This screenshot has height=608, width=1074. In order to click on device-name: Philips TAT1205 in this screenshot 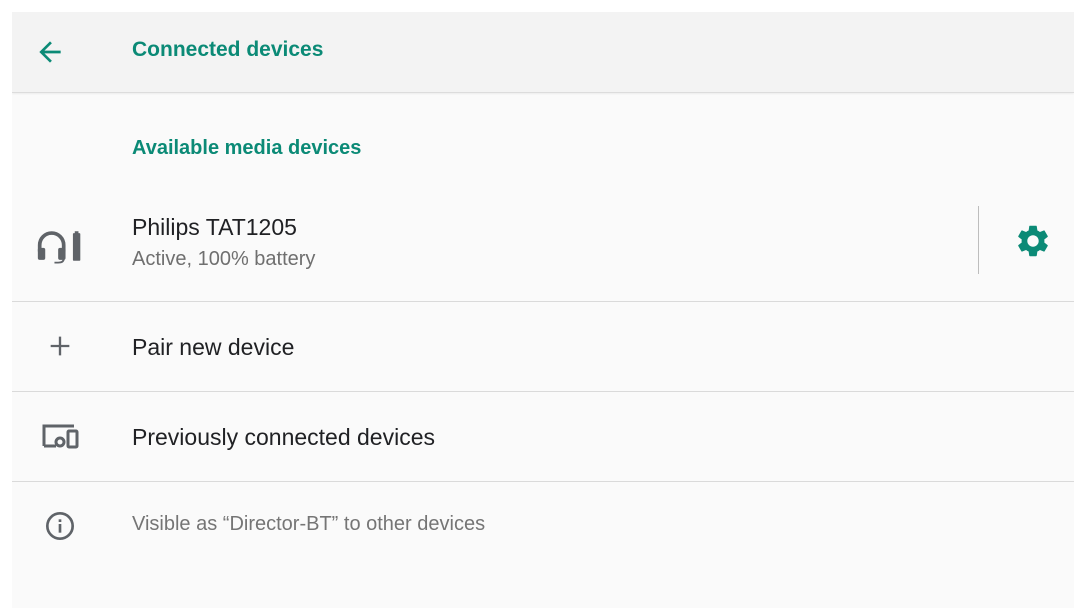, I will do `click(214, 227)`.